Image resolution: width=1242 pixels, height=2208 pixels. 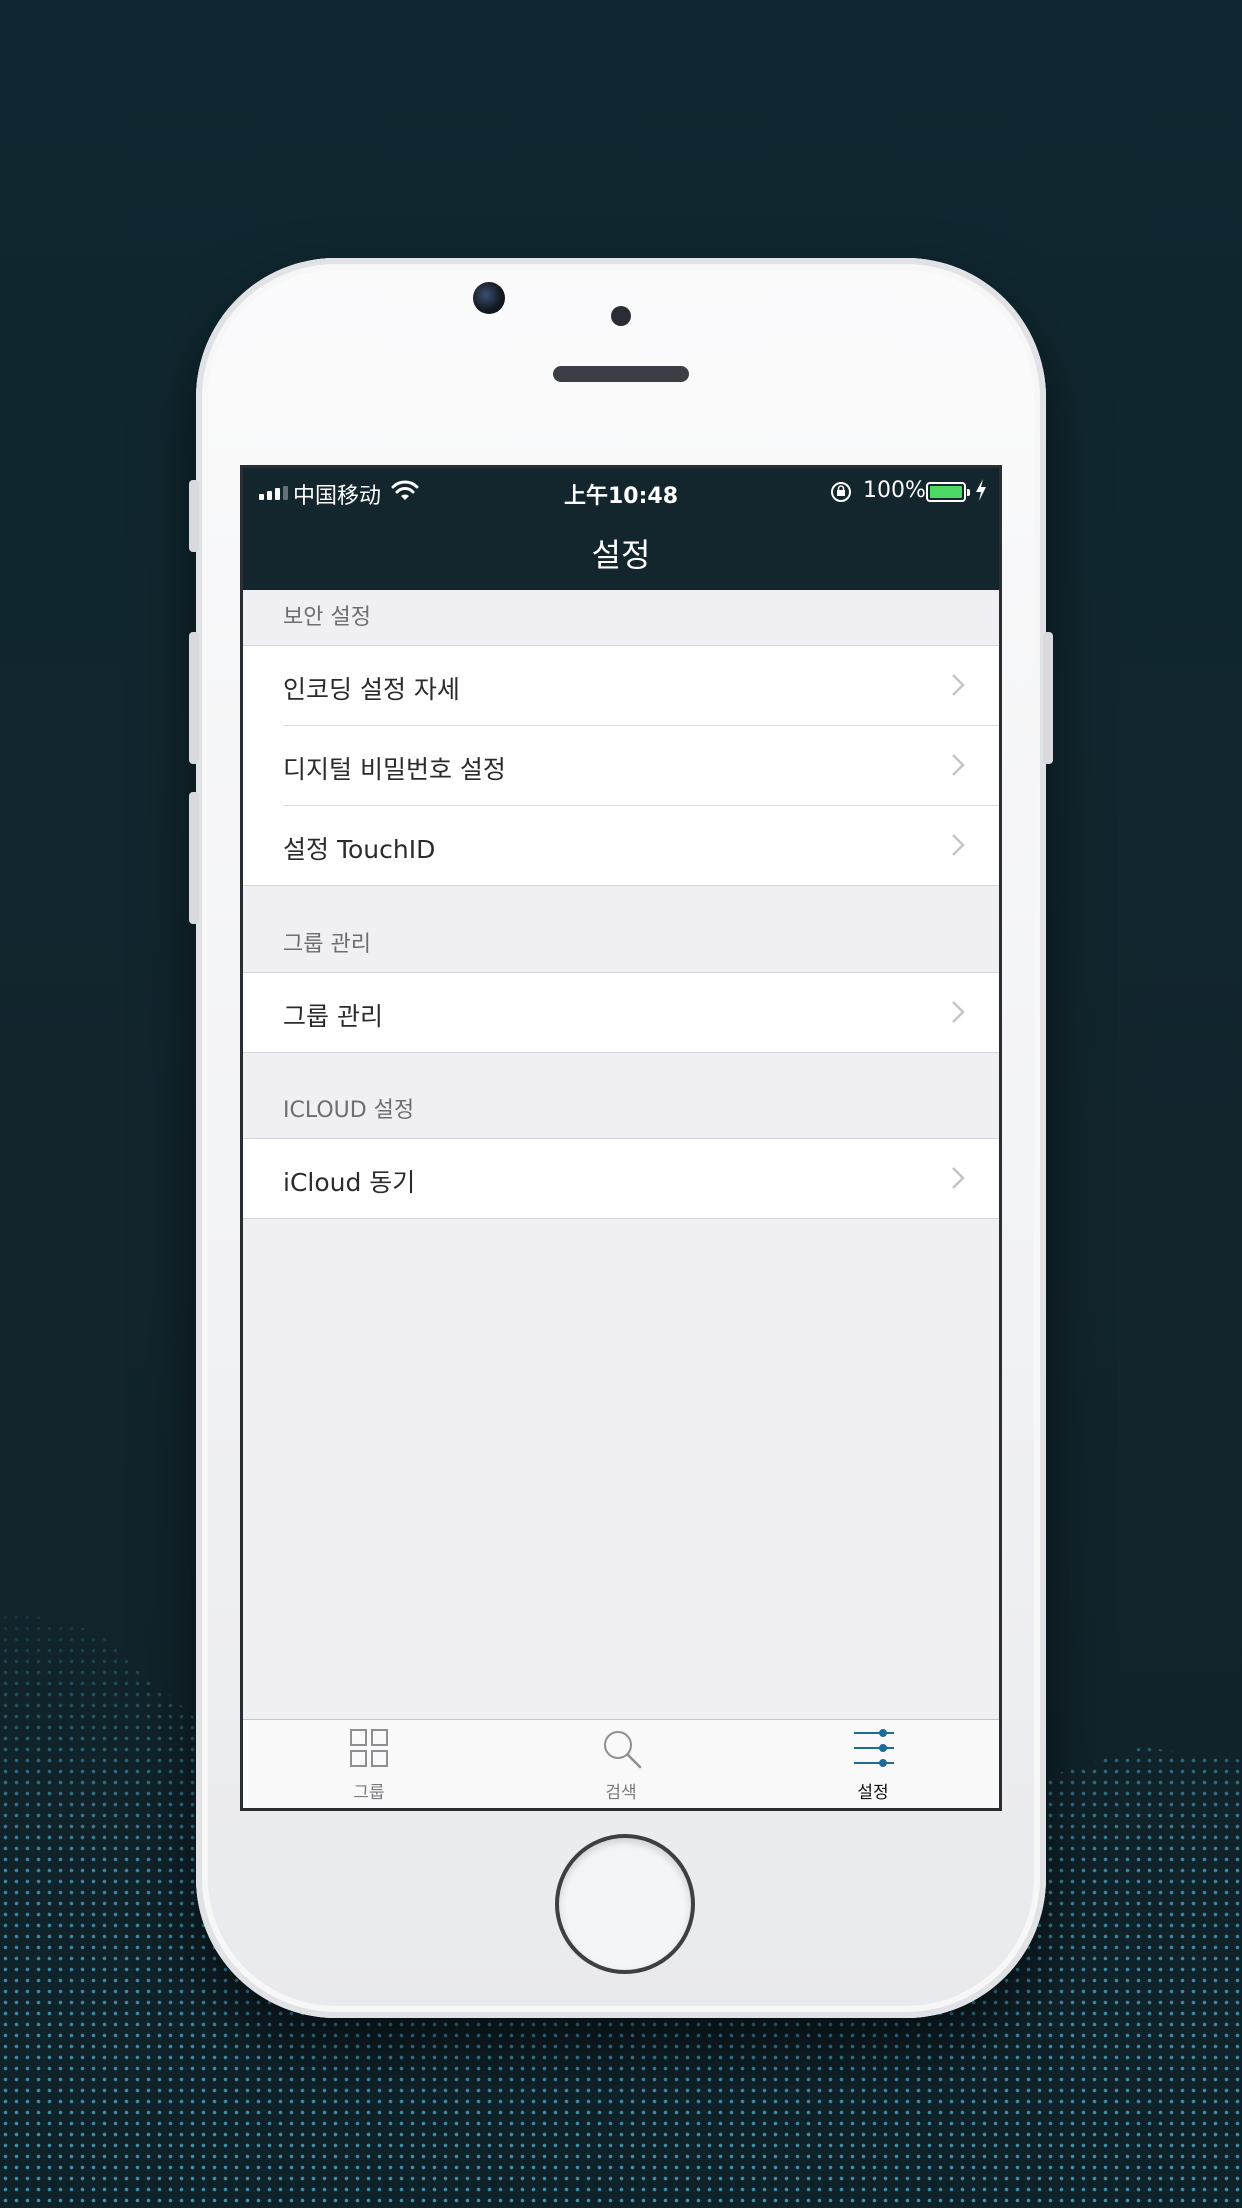 I want to click on navigation-bar: 中国移动 上午10:48 100% 설정, so click(x=621, y=529).